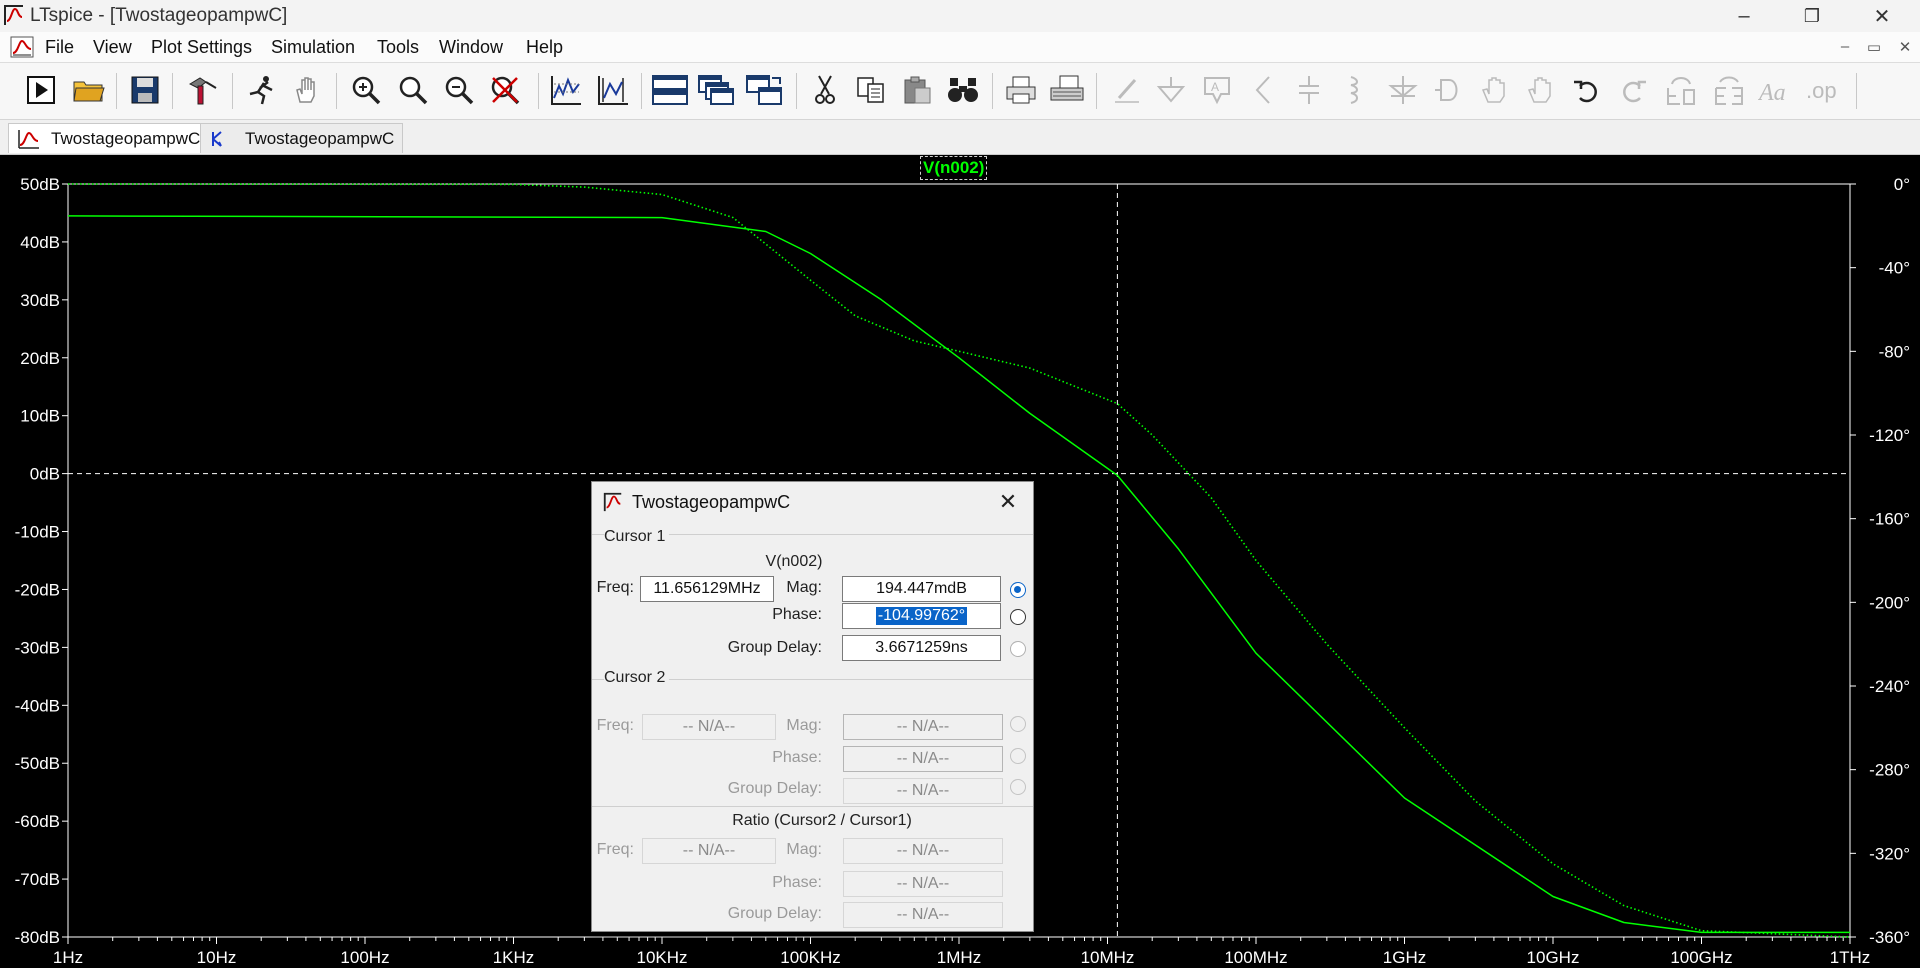  What do you see at coordinates (804, 587) in the screenshot?
I see `cursor1-mag-label: Mag:` at bounding box center [804, 587].